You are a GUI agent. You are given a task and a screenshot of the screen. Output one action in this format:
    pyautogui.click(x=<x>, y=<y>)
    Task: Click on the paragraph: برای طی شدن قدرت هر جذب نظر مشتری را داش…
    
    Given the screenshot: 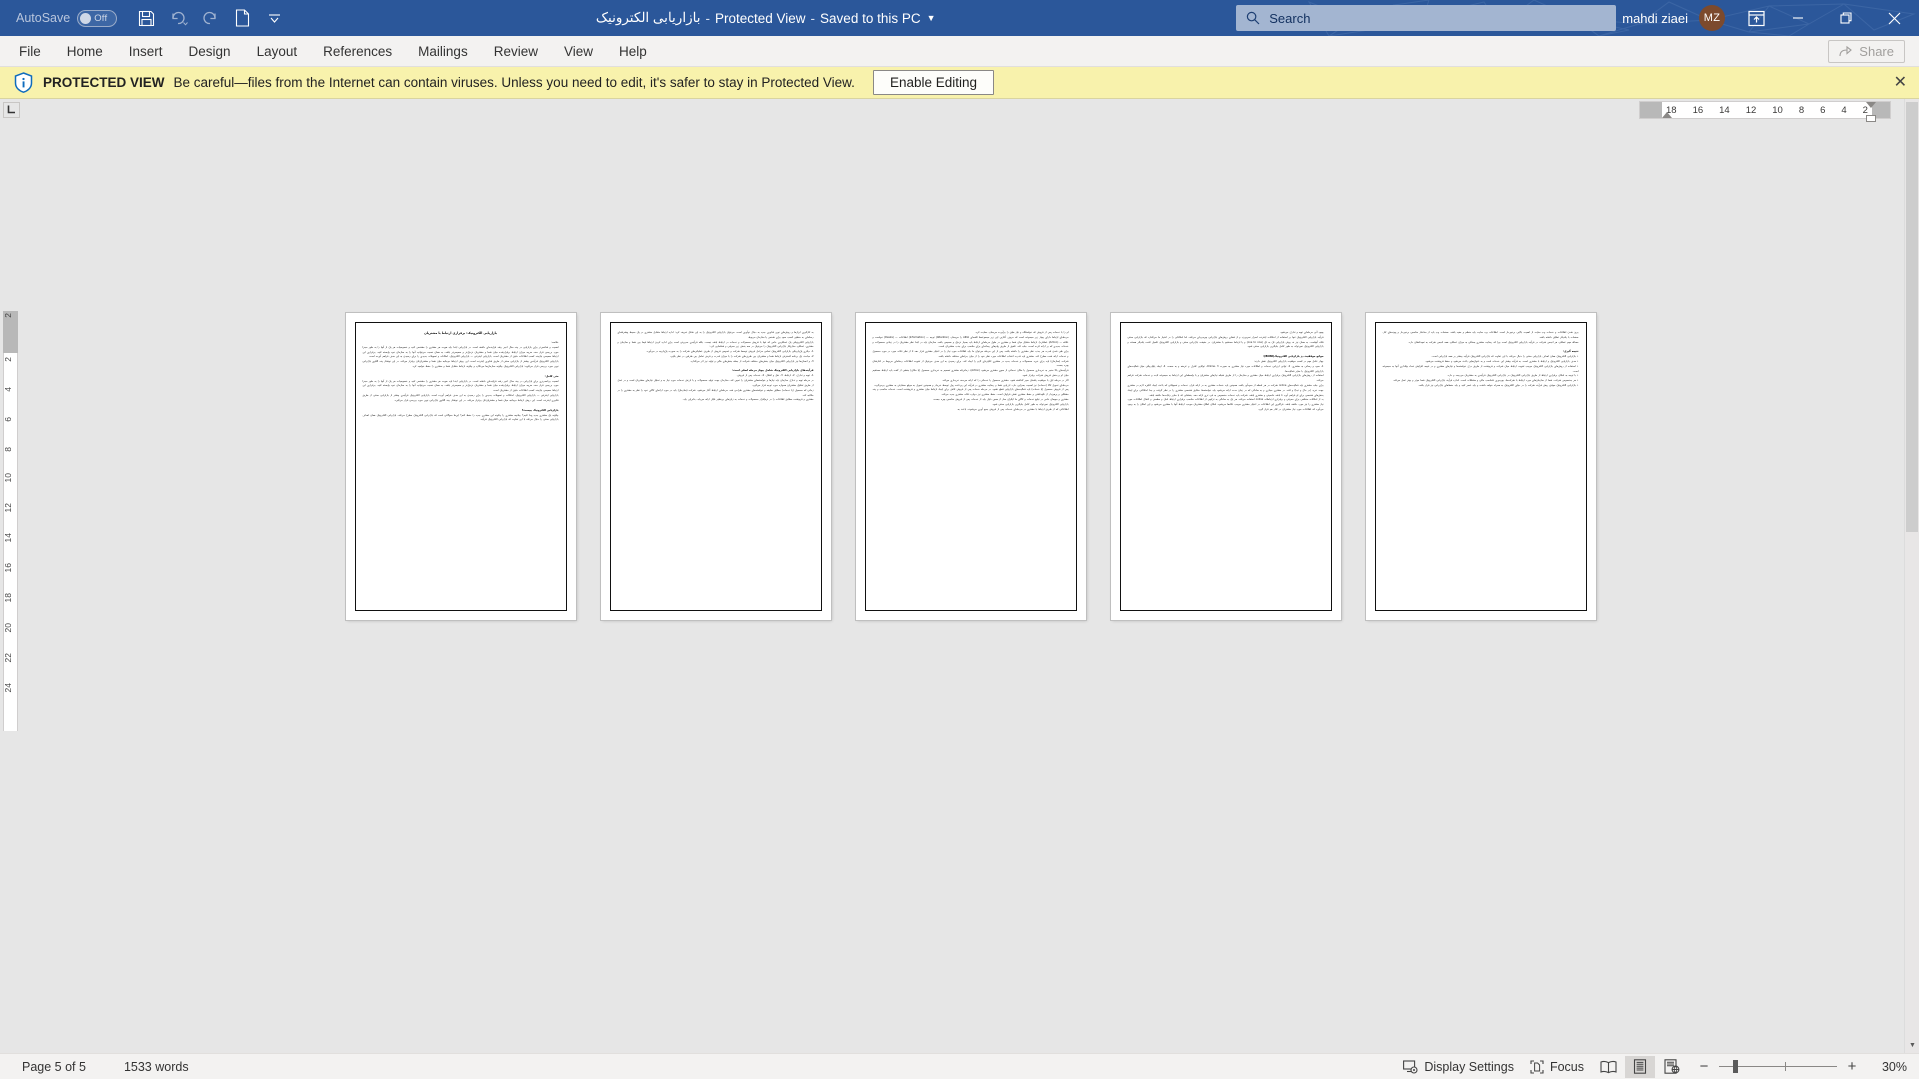 What is the action you would take?
    pyautogui.click(x=970, y=354)
    